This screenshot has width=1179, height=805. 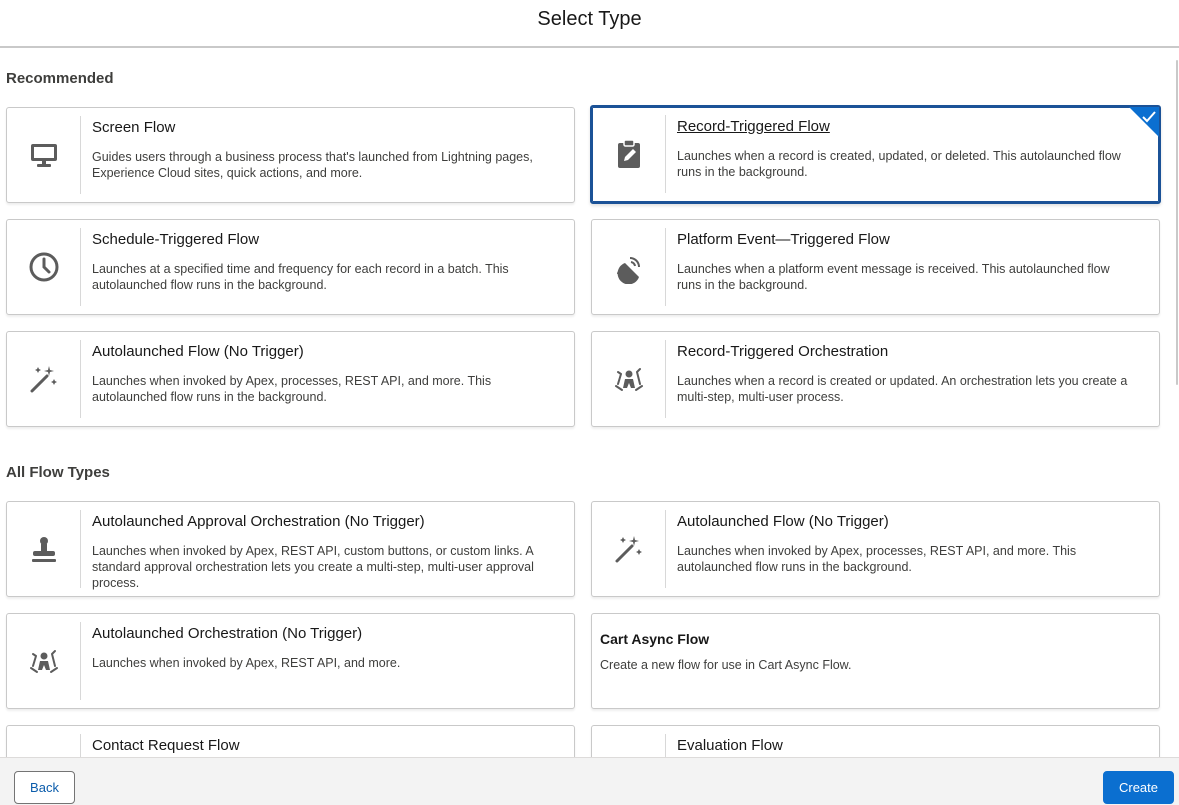 I want to click on card-title: Platform Event—Triggered Flow, so click(x=783, y=239).